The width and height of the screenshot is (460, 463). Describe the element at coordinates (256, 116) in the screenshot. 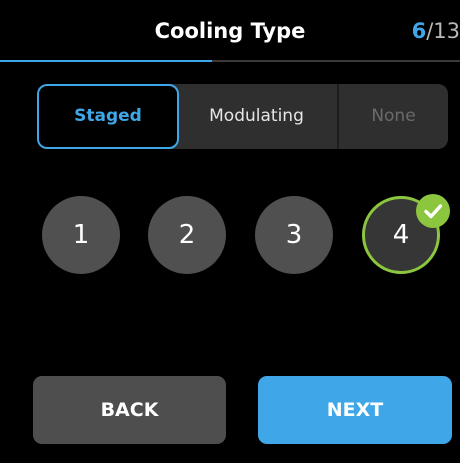

I see `cooling-type-modulating-button: Modulating` at that location.